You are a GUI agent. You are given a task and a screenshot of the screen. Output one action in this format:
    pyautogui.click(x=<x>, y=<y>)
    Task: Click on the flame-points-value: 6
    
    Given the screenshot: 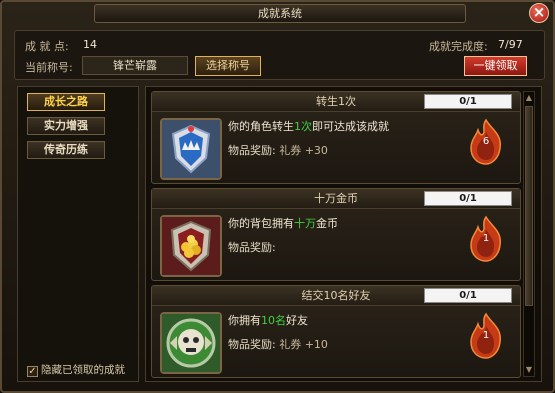 What is the action you would take?
    pyautogui.click(x=486, y=141)
    